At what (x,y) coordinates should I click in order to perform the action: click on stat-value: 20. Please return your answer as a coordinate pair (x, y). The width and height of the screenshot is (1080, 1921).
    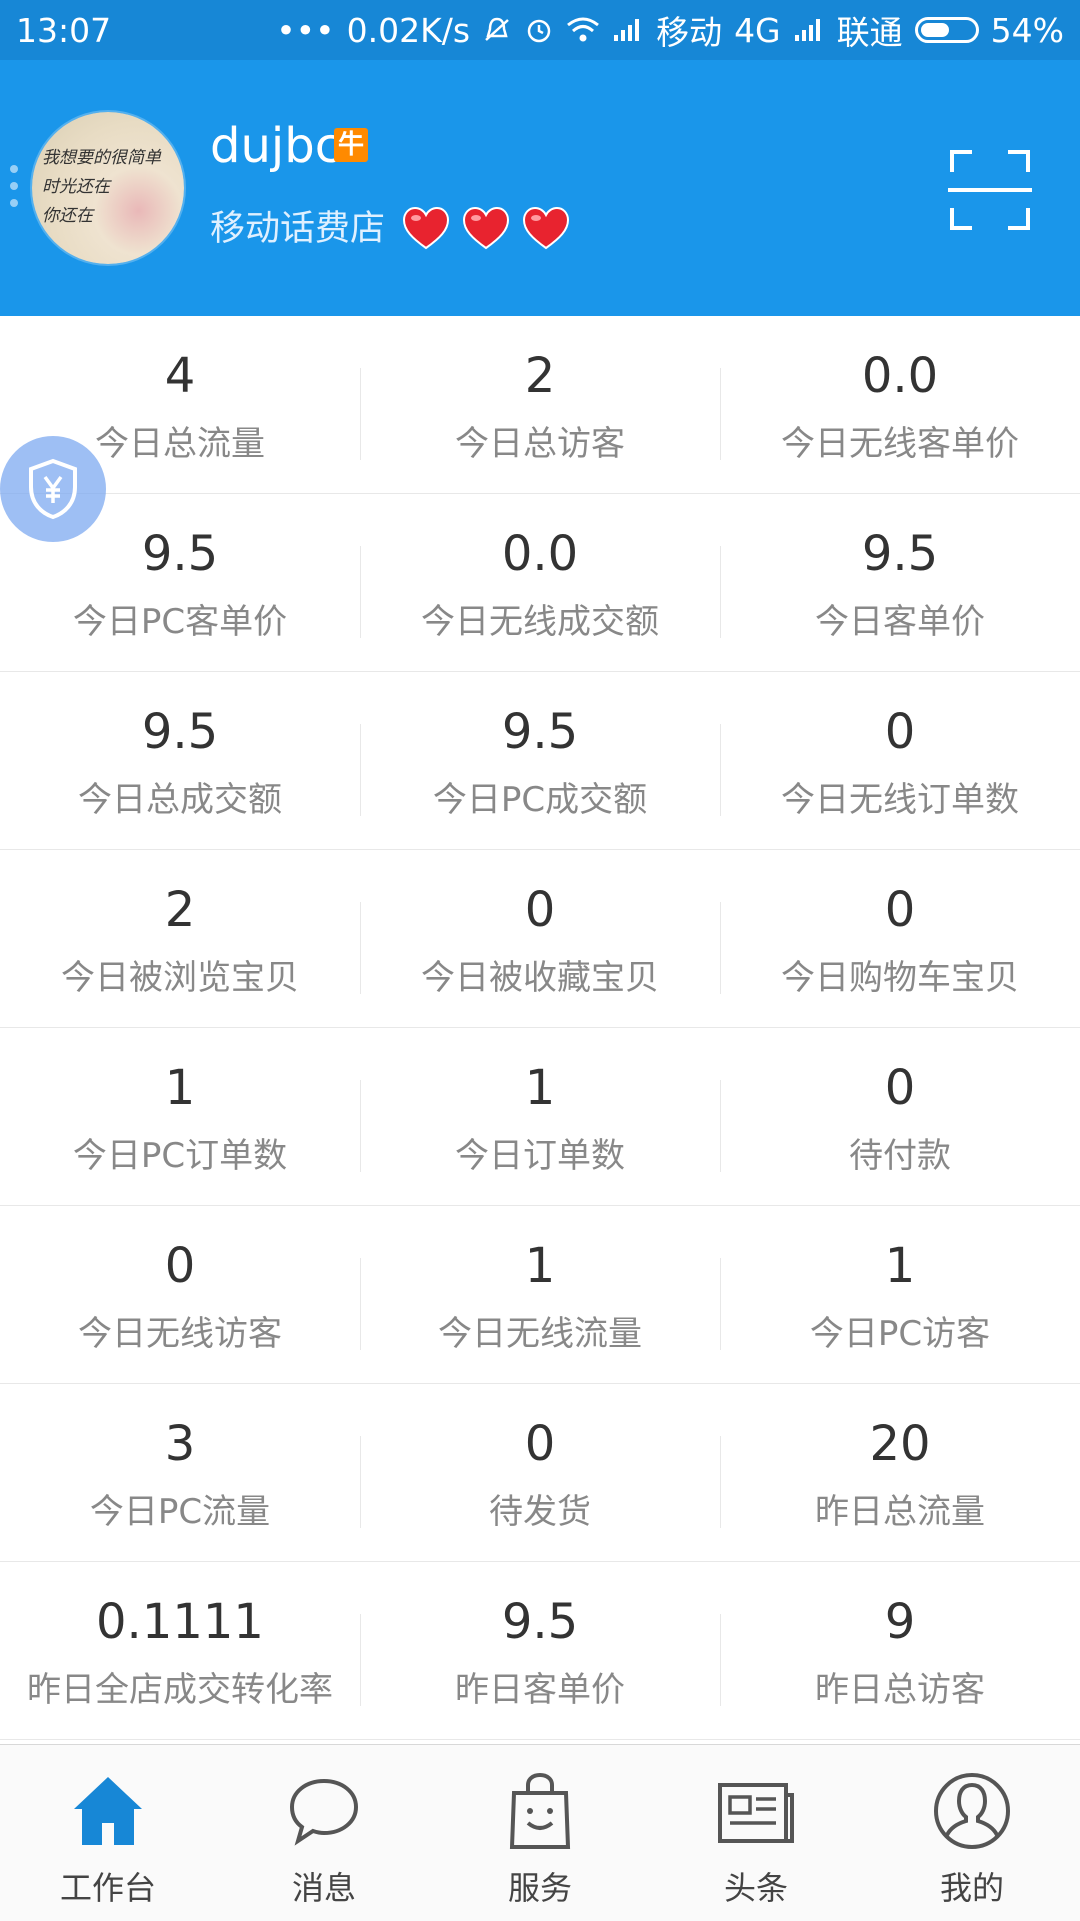
    Looking at the image, I should click on (900, 1444).